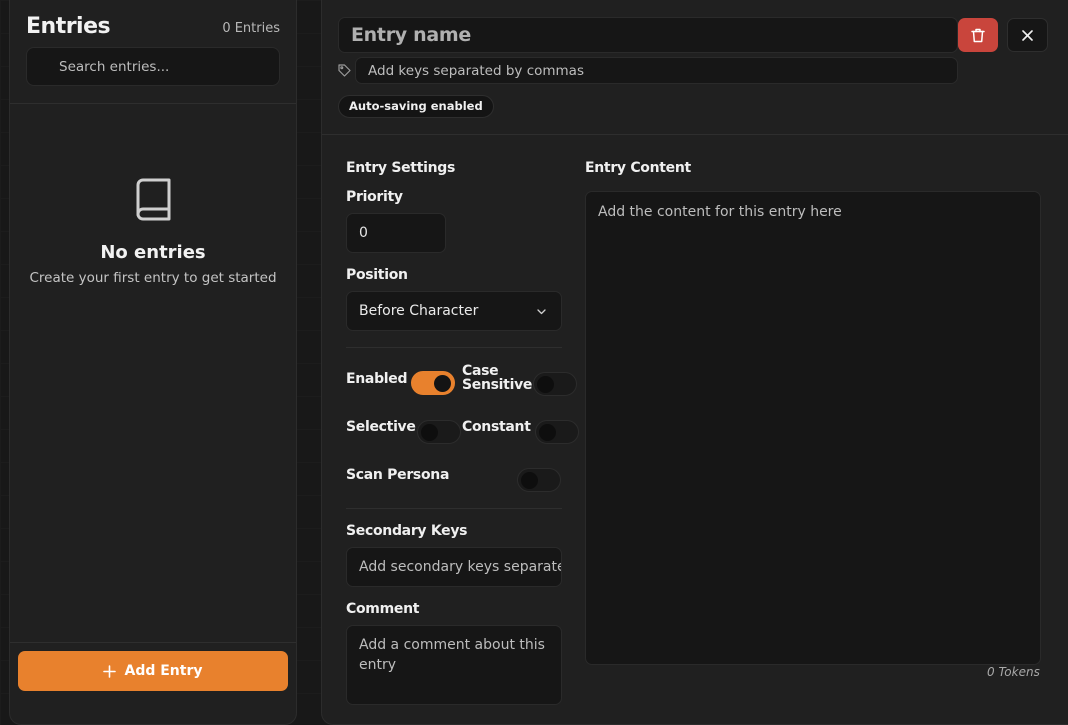  Describe the element at coordinates (401, 168) in the screenshot. I see `entry-settings-title: Entry Settings` at that location.